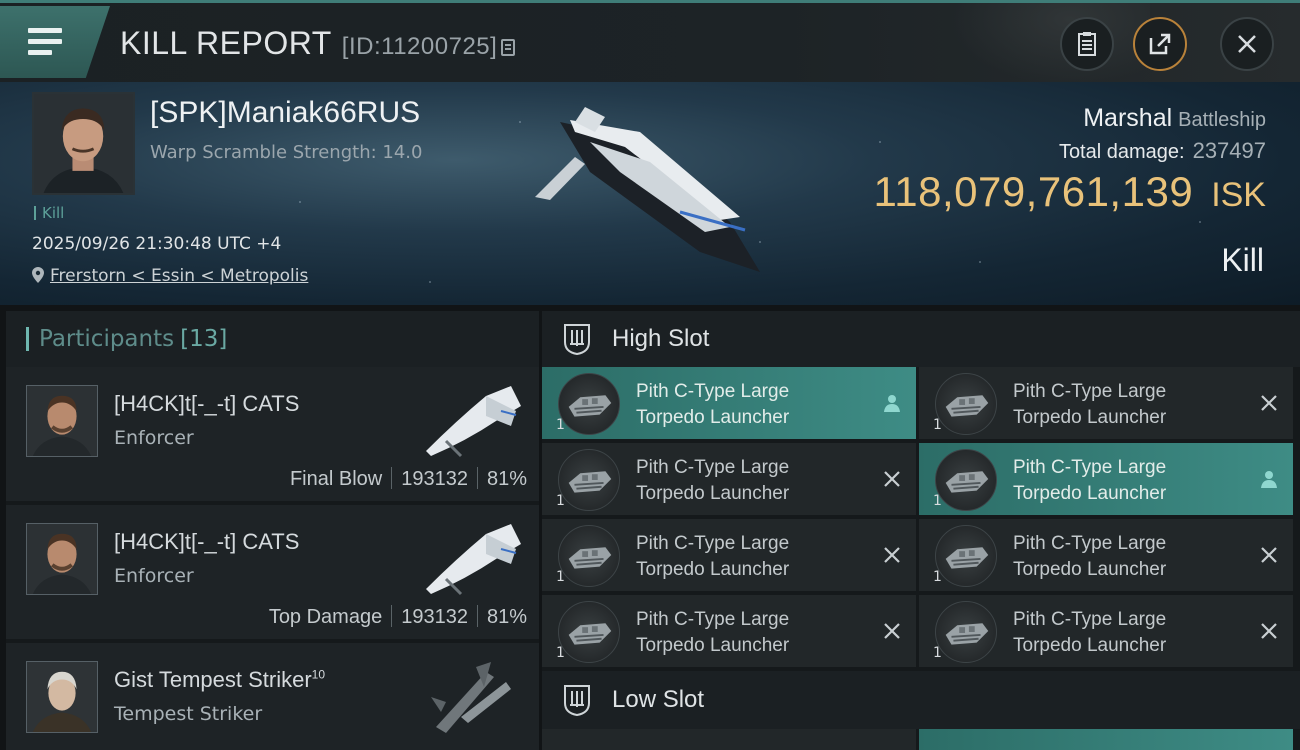 The height and width of the screenshot is (750, 1300). What do you see at coordinates (660, 192) in the screenshot?
I see `victim-ship-image` at bounding box center [660, 192].